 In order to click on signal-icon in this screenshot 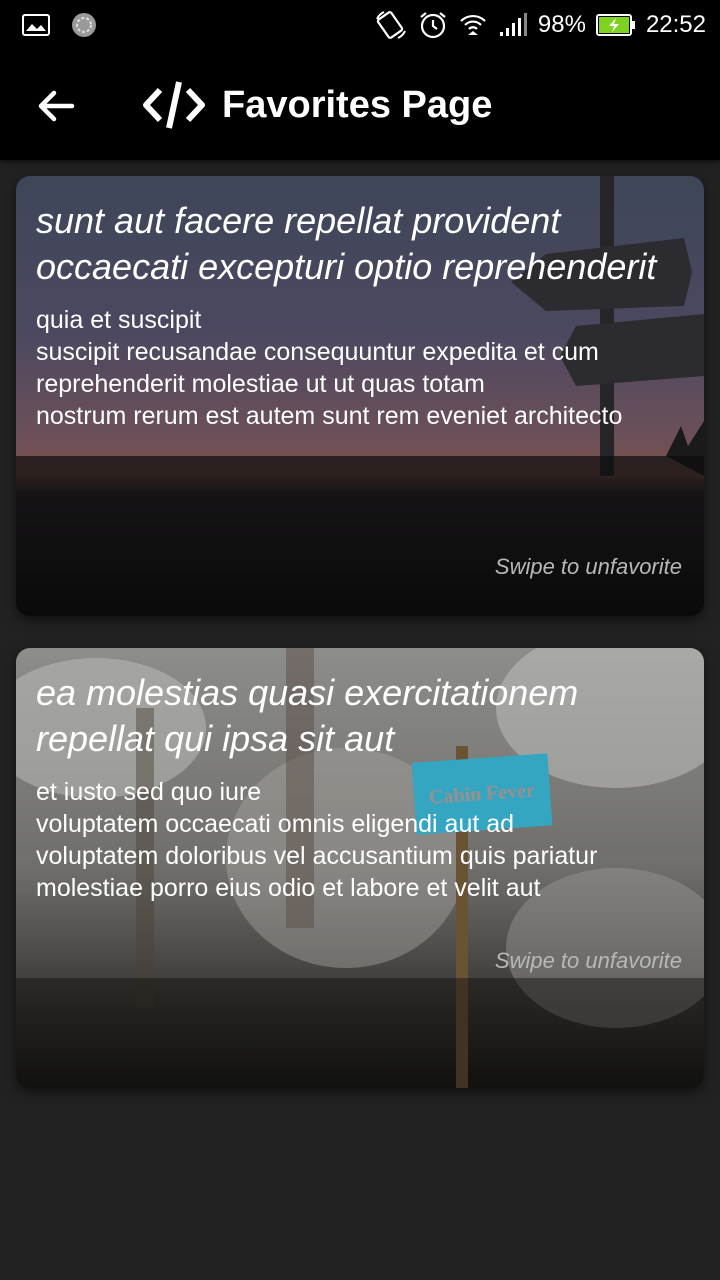, I will do `click(513, 25)`.